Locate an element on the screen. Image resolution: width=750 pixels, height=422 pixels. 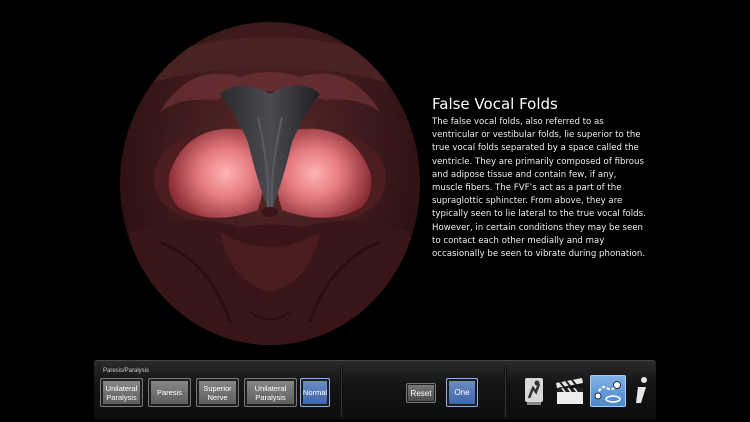
flexibility-tool-icon is located at coordinates (534, 391).